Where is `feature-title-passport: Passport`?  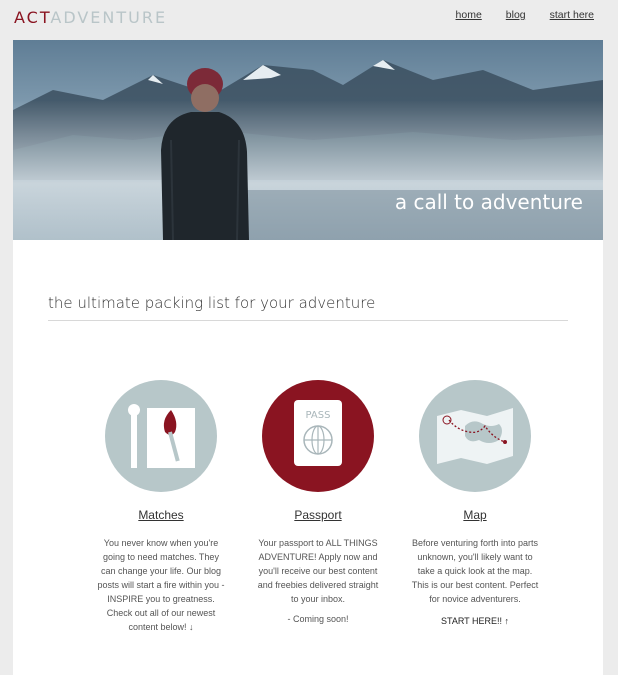 feature-title-passport: Passport is located at coordinates (317, 515).